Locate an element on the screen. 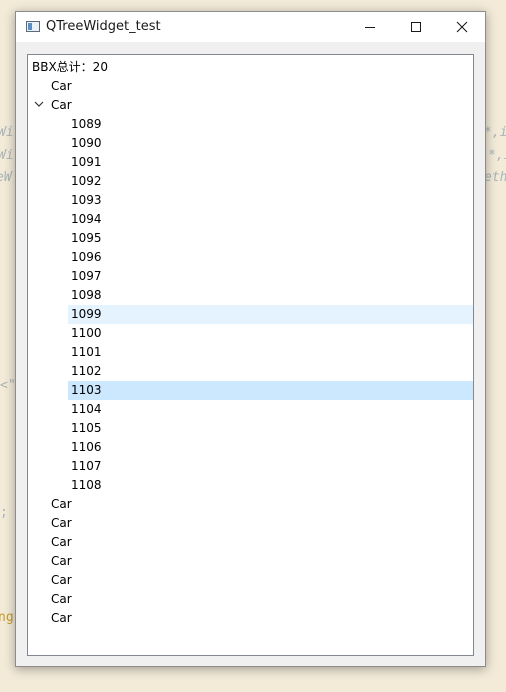 This screenshot has height=692, width=506. tree-child-item: 1103 is located at coordinates (270, 390).